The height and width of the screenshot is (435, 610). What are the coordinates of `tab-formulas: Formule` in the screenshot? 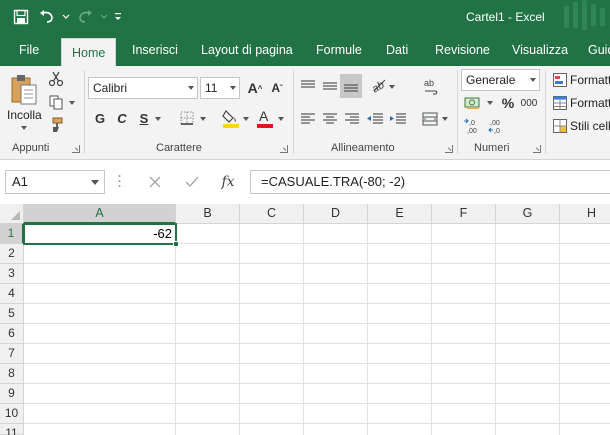 It's located at (339, 50).